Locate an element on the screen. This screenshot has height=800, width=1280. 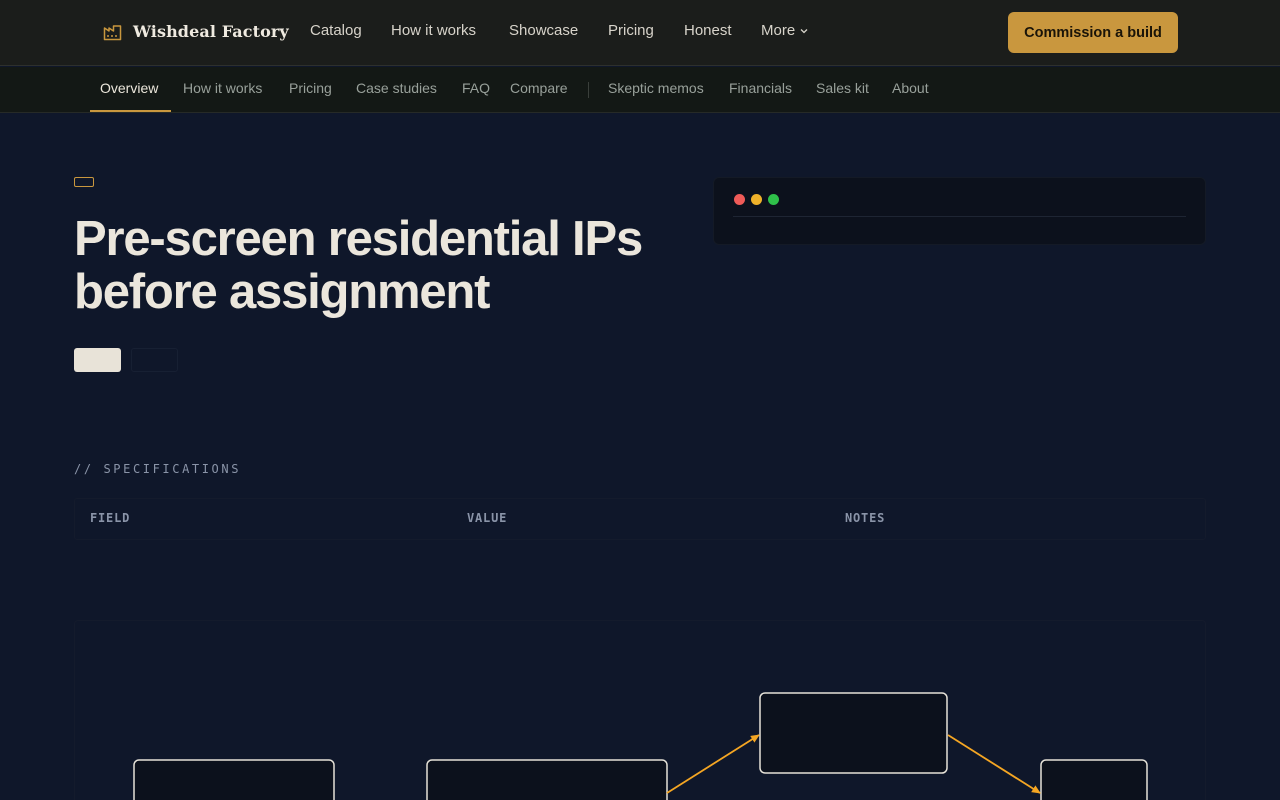
chevron-down-icon is located at coordinates (804, 30).